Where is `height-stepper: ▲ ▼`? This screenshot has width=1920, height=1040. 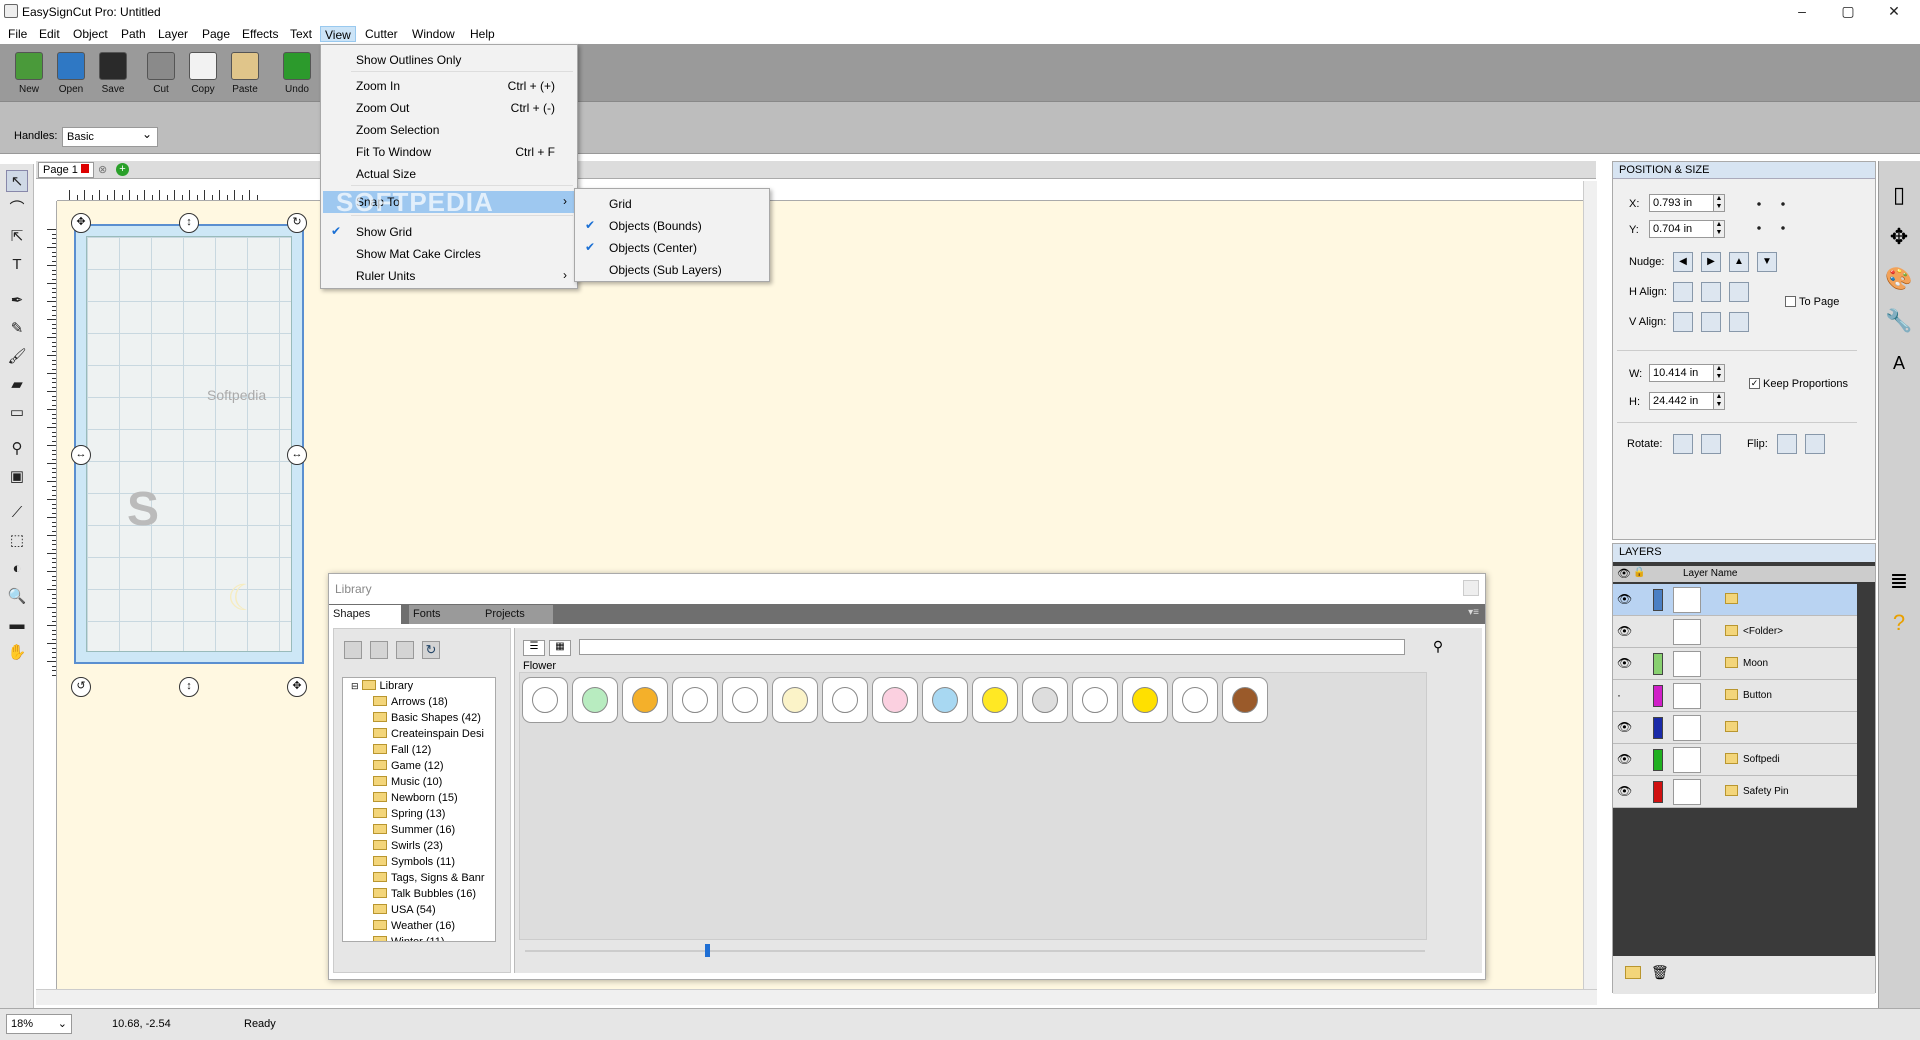
height-stepper: ▲ ▼ is located at coordinates (1719, 401).